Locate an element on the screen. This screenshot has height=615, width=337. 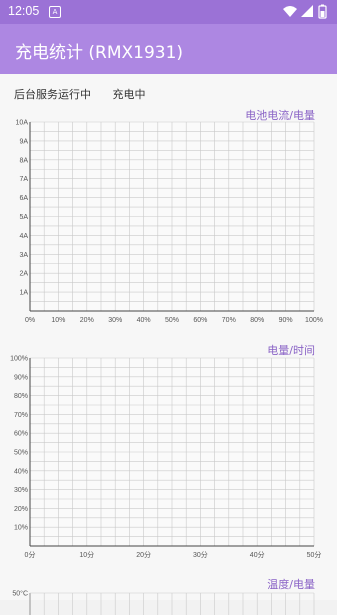
y-tick-label: 2A is located at coordinates (23, 274).